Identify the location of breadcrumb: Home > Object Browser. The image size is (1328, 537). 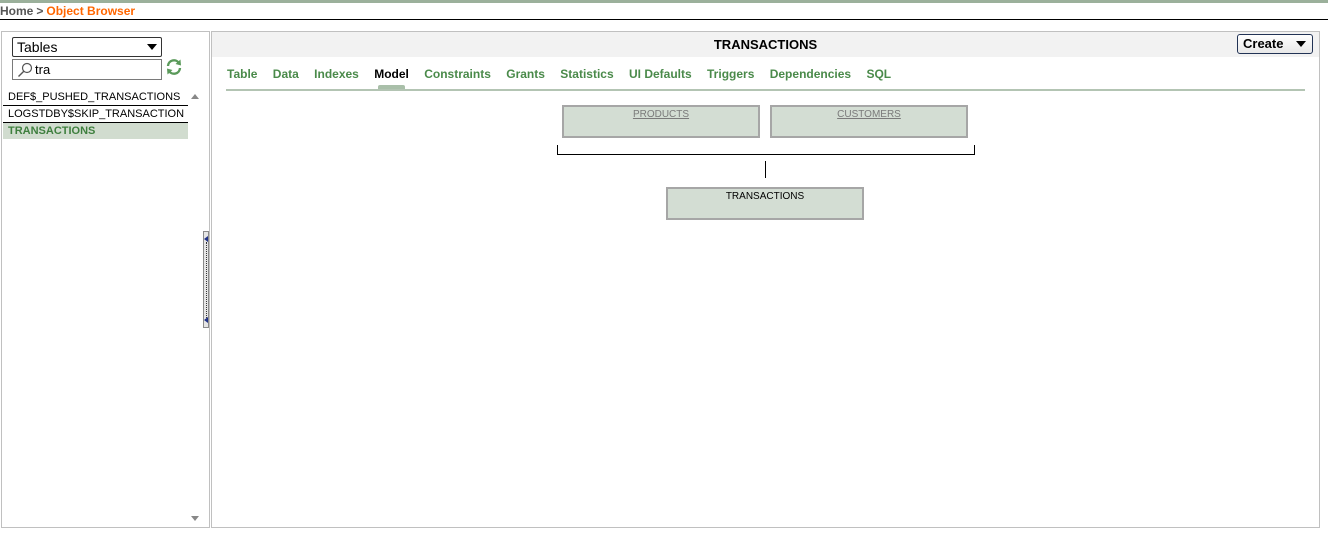
(67, 11).